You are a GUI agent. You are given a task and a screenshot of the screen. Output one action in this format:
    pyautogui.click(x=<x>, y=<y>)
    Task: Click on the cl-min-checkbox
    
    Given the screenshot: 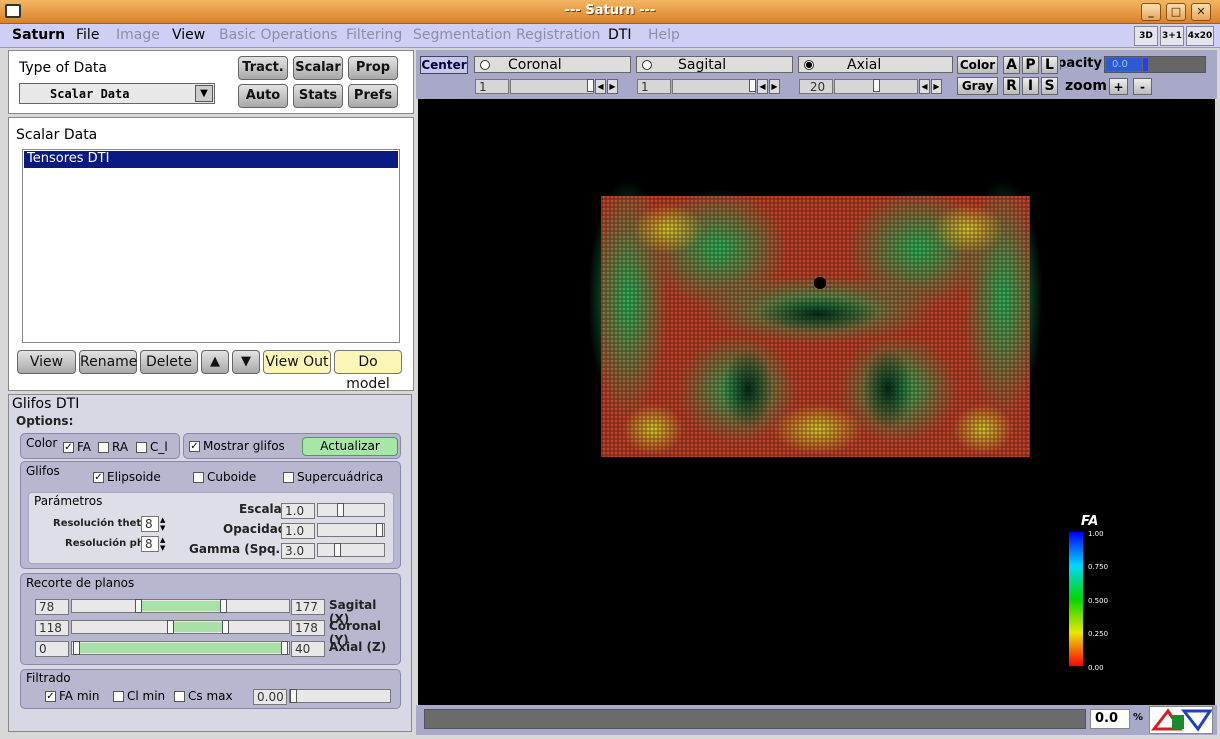 What is the action you would take?
    pyautogui.click(x=118, y=696)
    